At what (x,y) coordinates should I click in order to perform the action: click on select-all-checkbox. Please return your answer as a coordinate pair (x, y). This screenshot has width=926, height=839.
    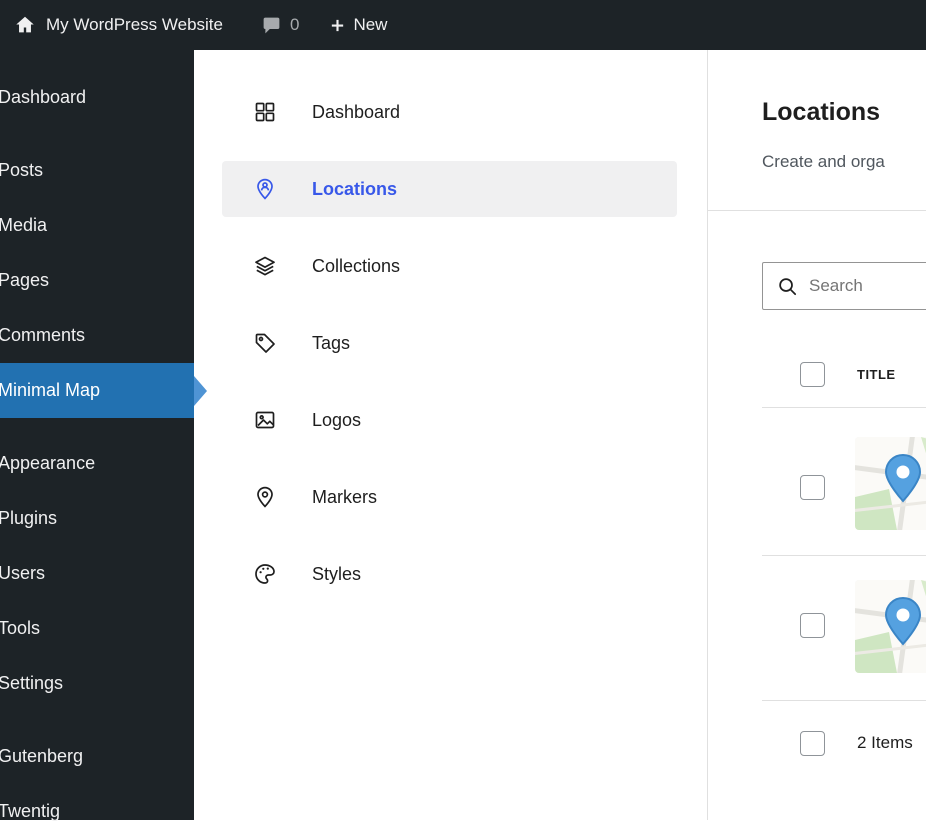
    Looking at the image, I should click on (812, 374).